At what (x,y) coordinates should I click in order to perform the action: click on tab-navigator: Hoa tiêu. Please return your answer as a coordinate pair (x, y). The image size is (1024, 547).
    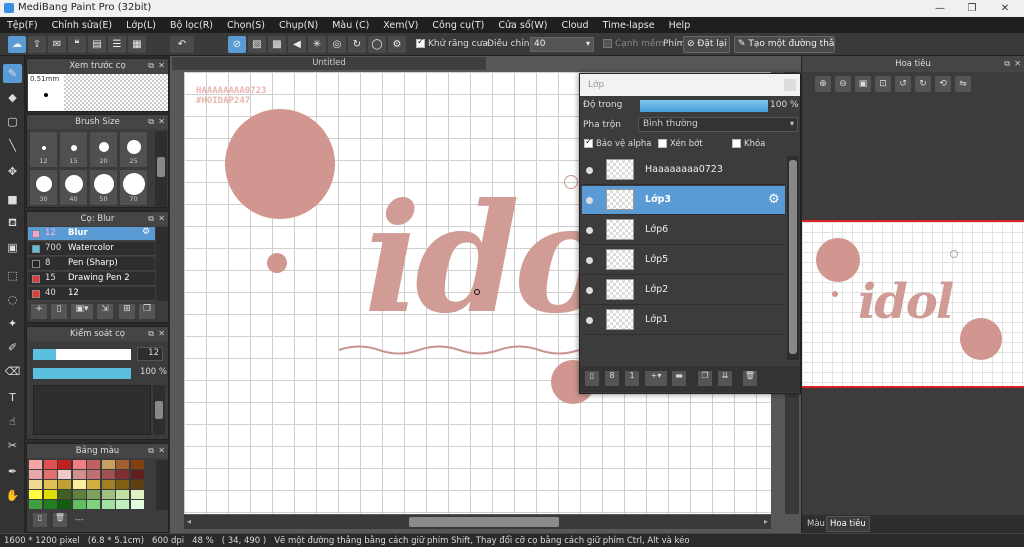
    Looking at the image, I should click on (848, 524).